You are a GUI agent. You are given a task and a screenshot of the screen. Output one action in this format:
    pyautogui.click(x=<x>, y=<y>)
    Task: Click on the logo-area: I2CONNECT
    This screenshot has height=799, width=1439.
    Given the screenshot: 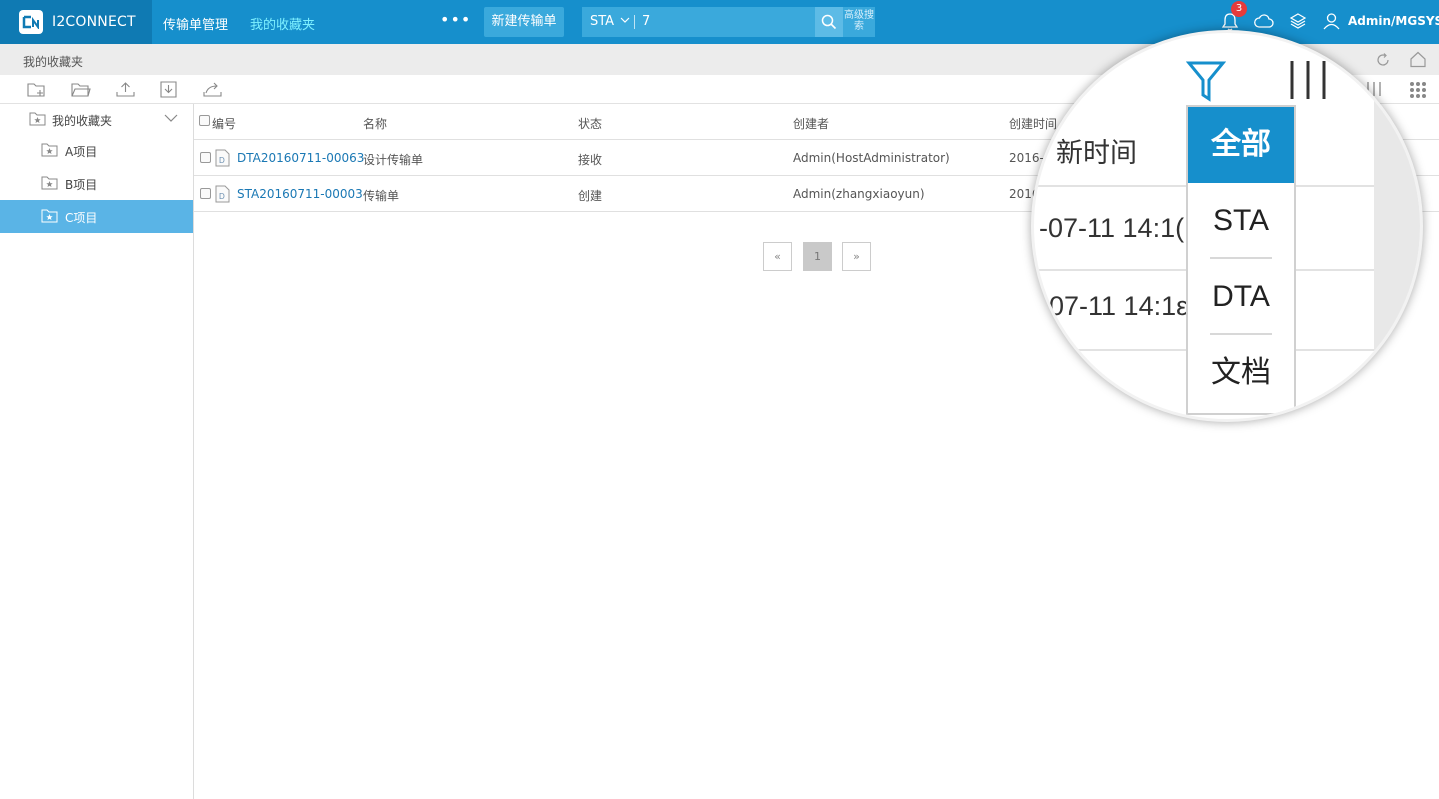 What is the action you would take?
    pyautogui.click(x=76, y=22)
    